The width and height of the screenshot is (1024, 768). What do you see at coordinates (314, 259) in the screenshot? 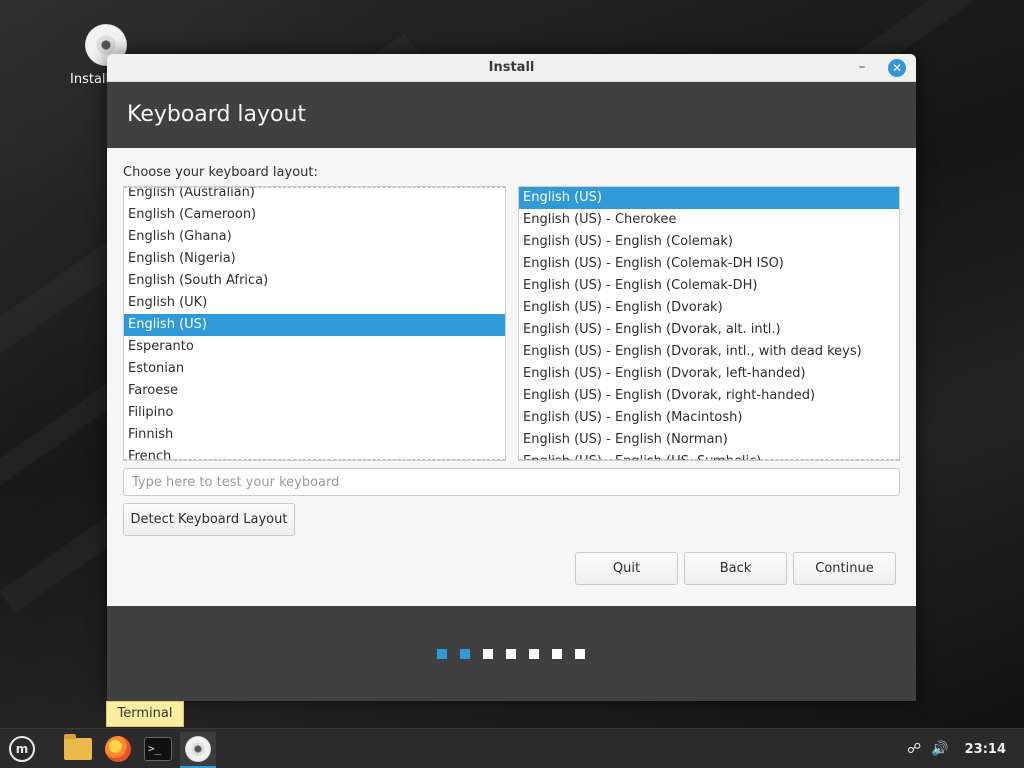
I see `layout-list-item: English (Nigeria)` at bounding box center [314, 259].